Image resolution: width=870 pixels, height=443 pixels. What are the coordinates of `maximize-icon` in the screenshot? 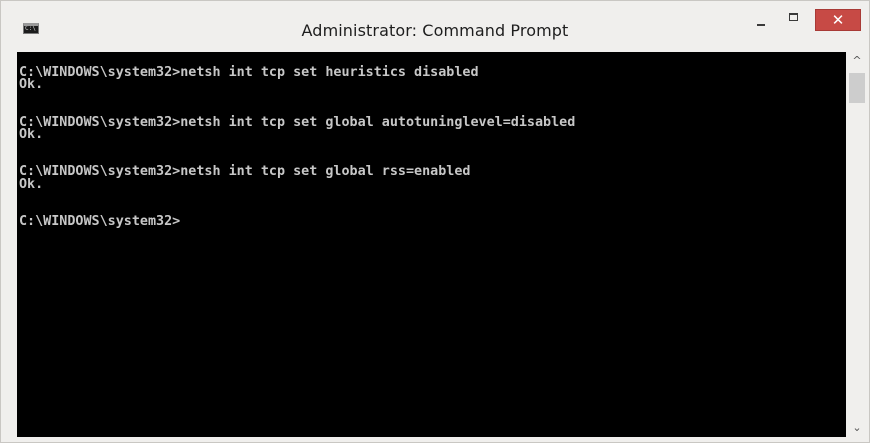 It's located at (793, 17).